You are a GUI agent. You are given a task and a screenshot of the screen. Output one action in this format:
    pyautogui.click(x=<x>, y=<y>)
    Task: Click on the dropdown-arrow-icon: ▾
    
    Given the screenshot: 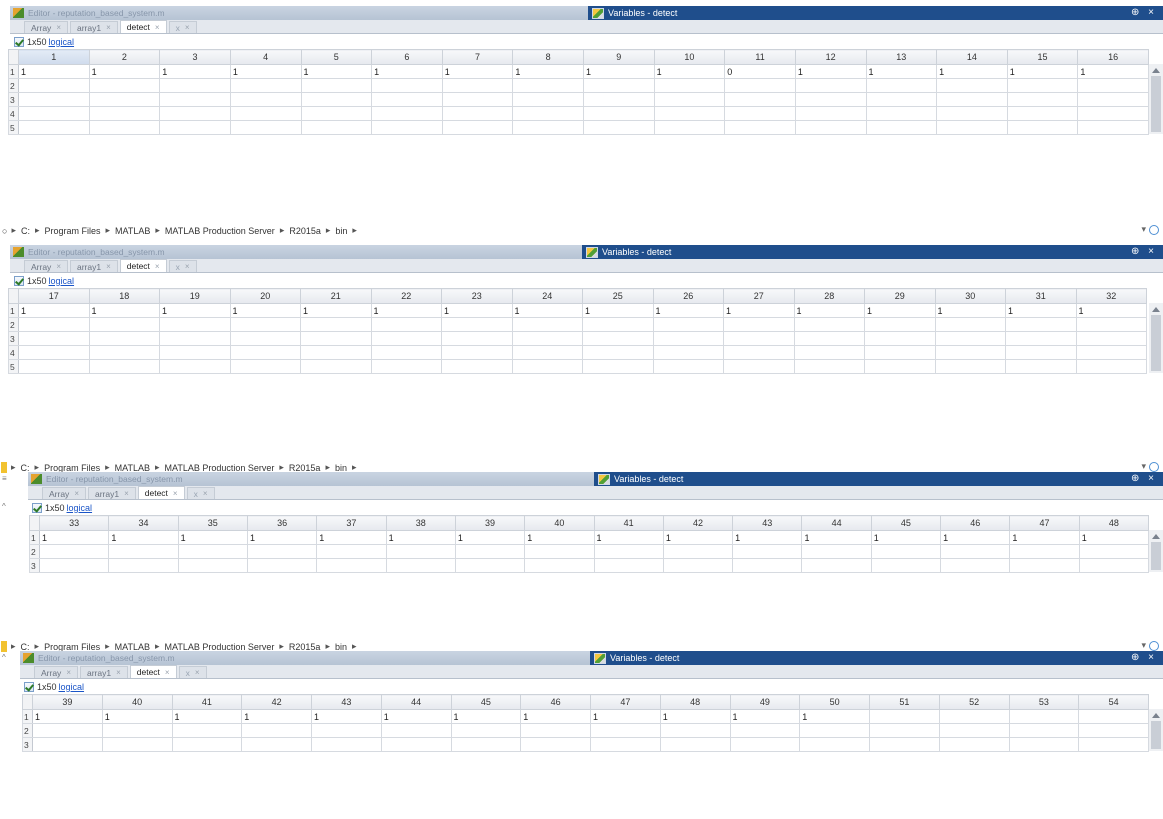 What is the action you would take?
    pyautogui.click(x=1143, y=229)
    